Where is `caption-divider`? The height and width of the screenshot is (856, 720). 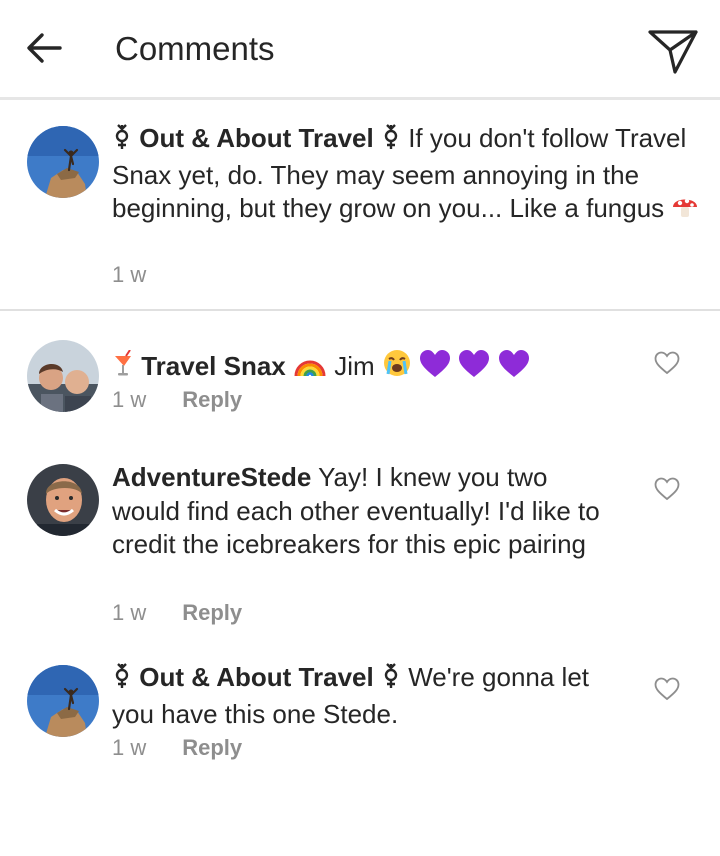 caption-divider is located at coordinates (360, 310).